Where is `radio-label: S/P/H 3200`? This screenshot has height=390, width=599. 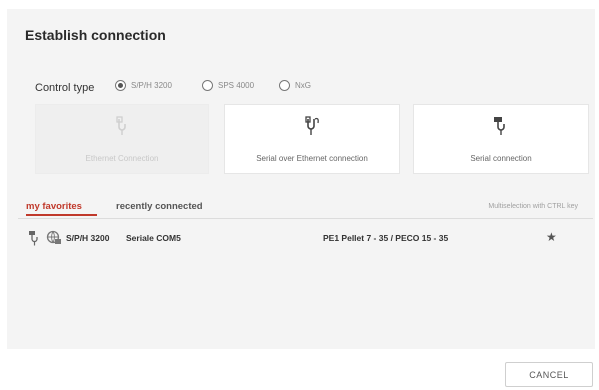
radio-label: S/P/H 3200 is located at coordinates (151, 85).